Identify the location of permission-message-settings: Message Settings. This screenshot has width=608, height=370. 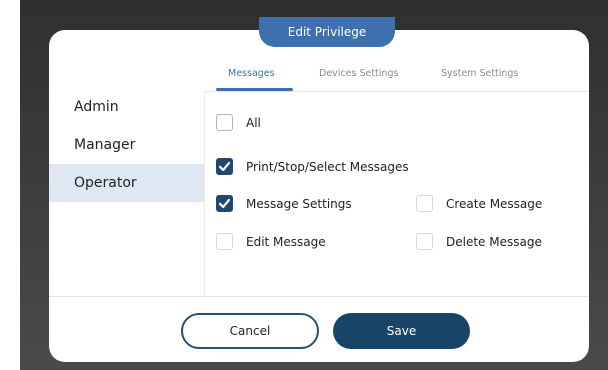
(284, 203).